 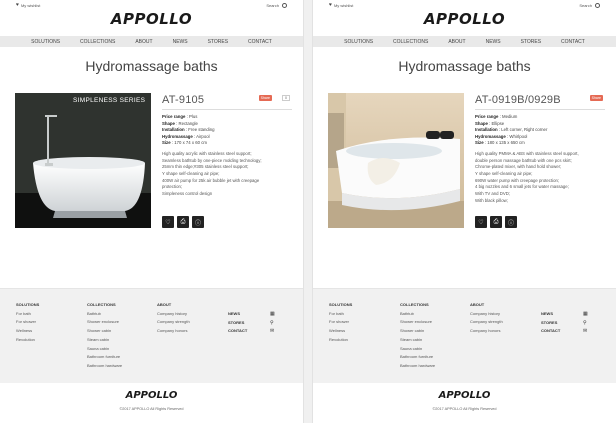 What do you see at coordinates (184, 143) in the screenshot?
I see `spec-row: Size : 170 x 74 x 60 cm` at bounding box center [184, 143].